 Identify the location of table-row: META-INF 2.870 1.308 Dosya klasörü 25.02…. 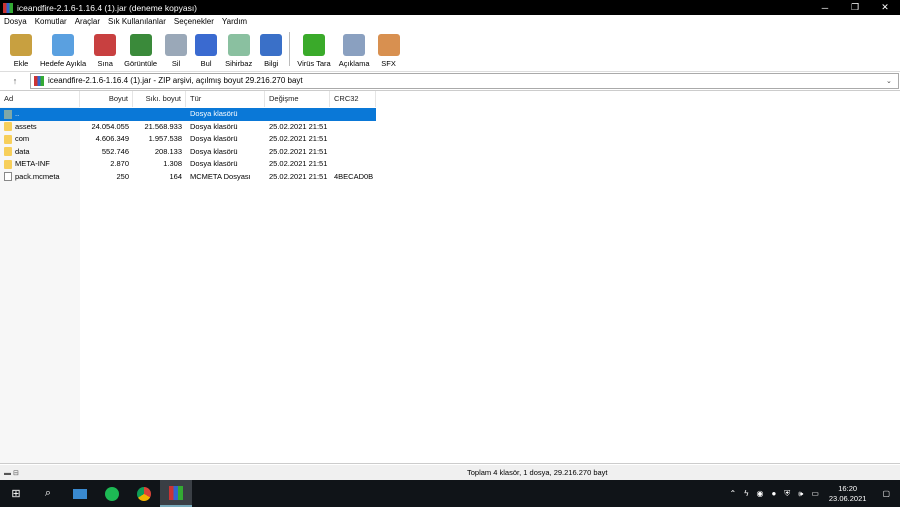
(188, 164).